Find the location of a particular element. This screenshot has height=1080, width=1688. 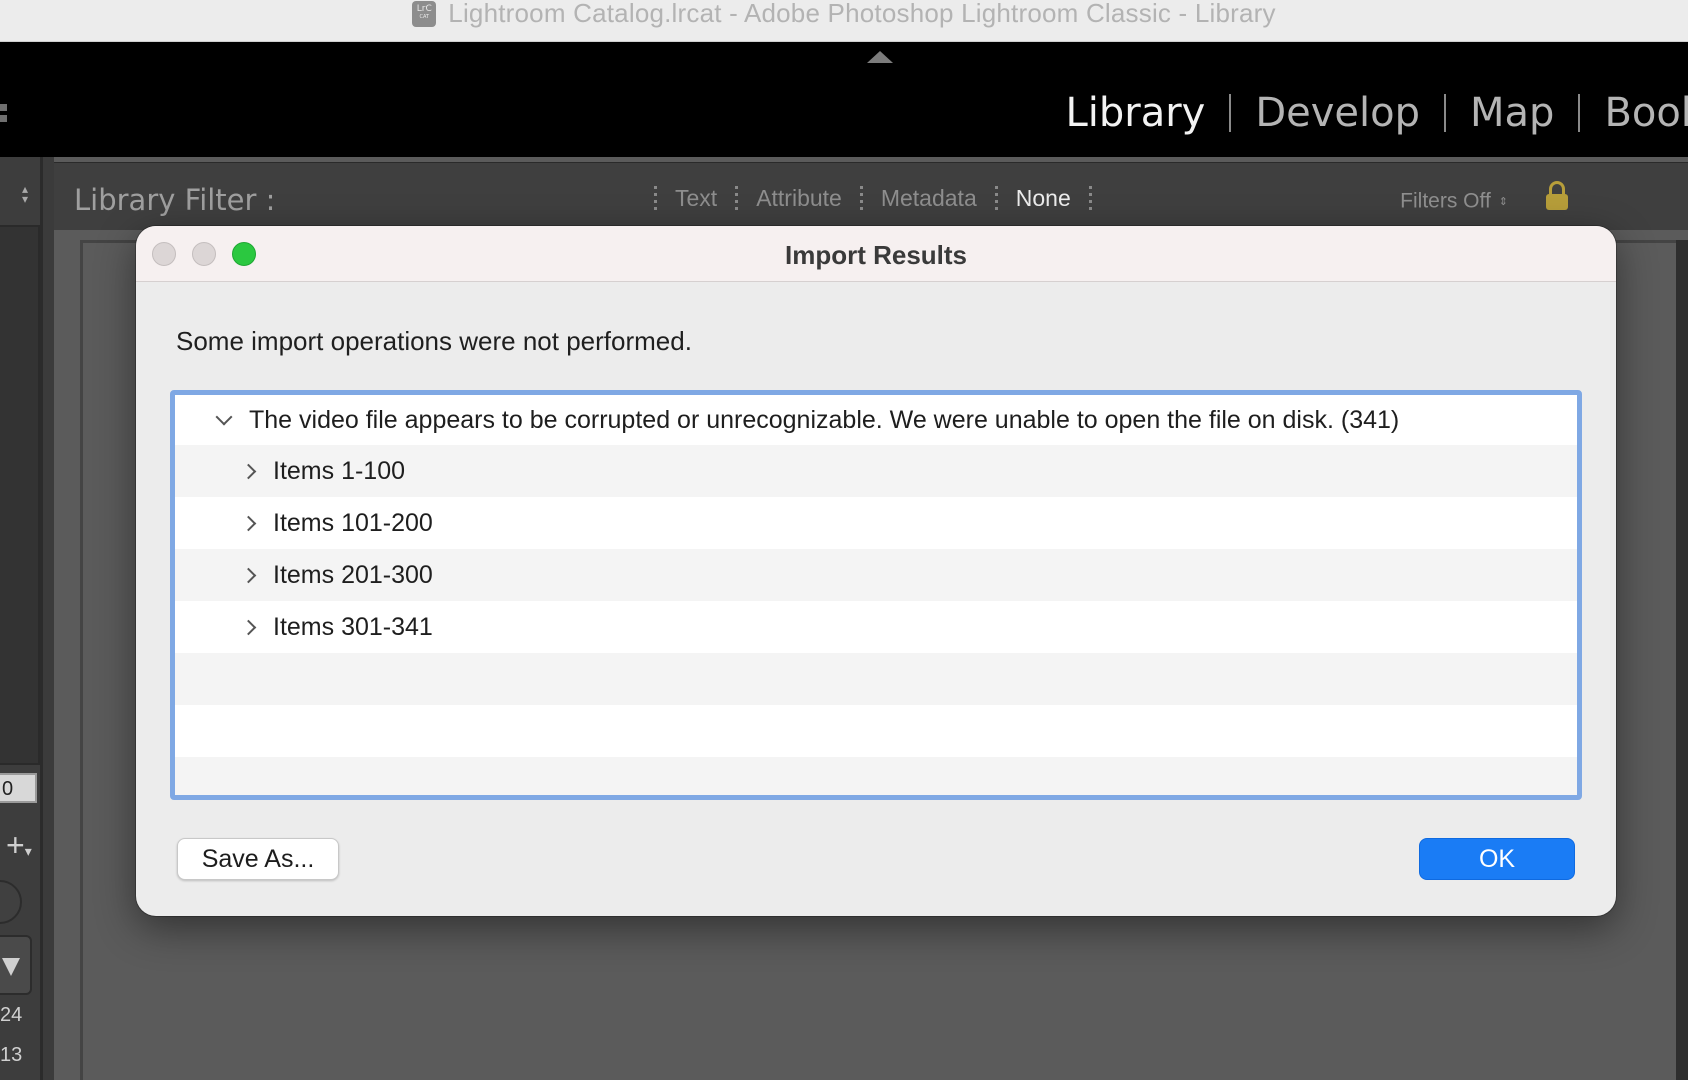

filter-tab-attribute: Attribute is located at coordinates (799, 198).